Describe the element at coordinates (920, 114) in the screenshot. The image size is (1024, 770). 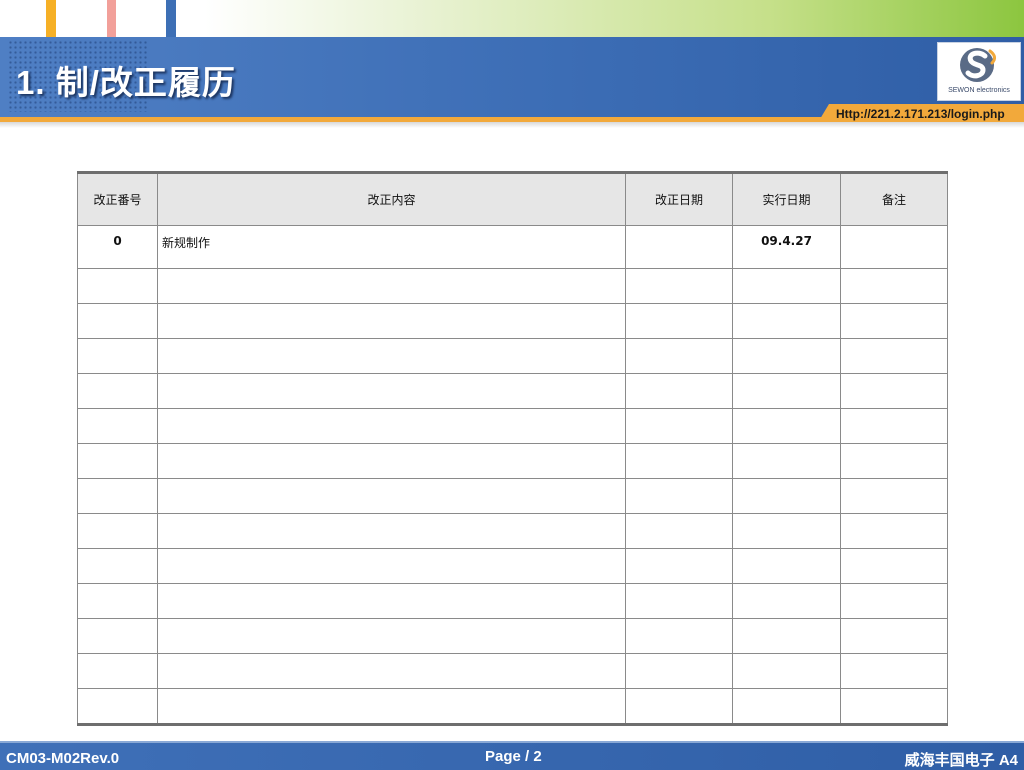
I see `url-link: Http://221.2.171.213/login.php` at that location.